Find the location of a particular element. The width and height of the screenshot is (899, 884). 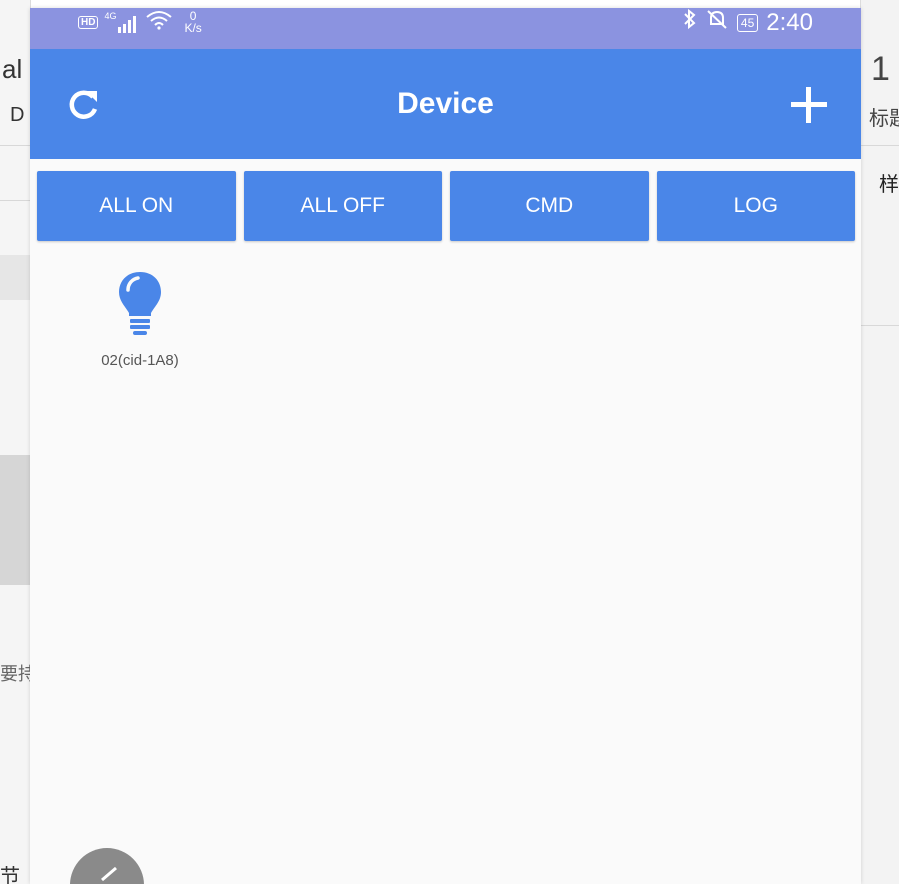

status-left-group: HD 4G 0 K/s is located at coordinates (140, 22).